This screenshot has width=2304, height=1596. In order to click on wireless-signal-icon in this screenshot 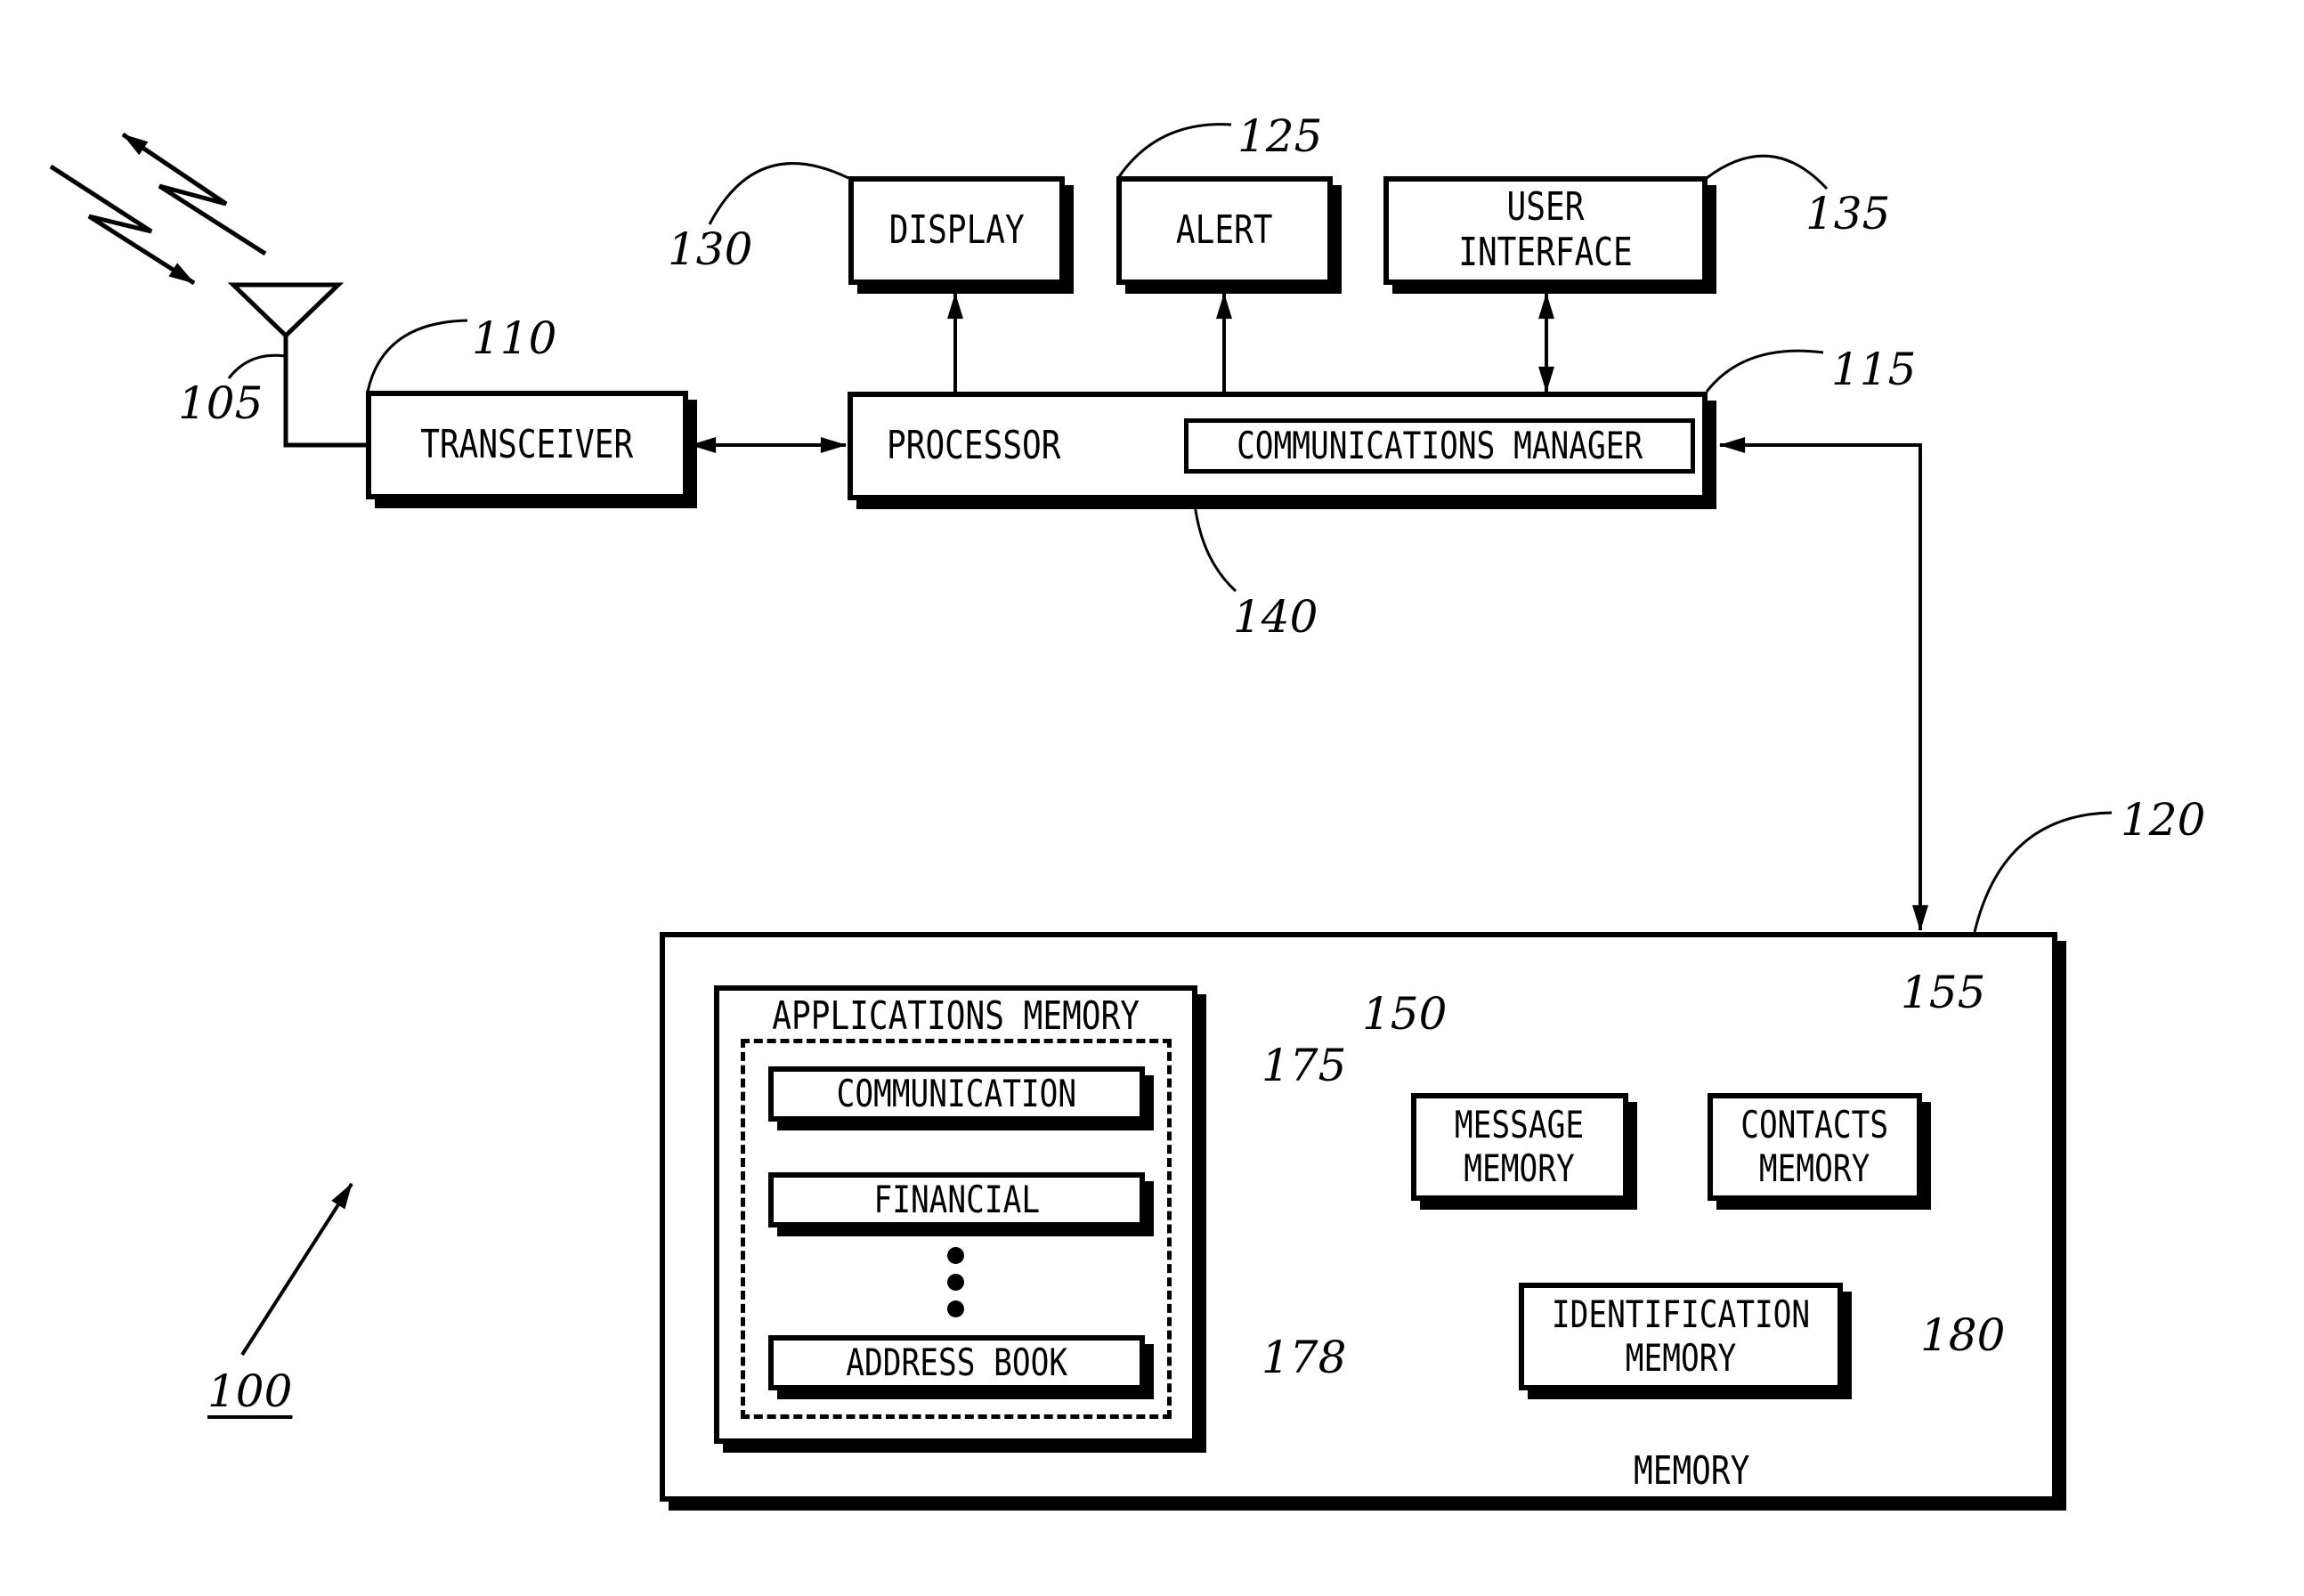, I will do `click(158, 209)`.